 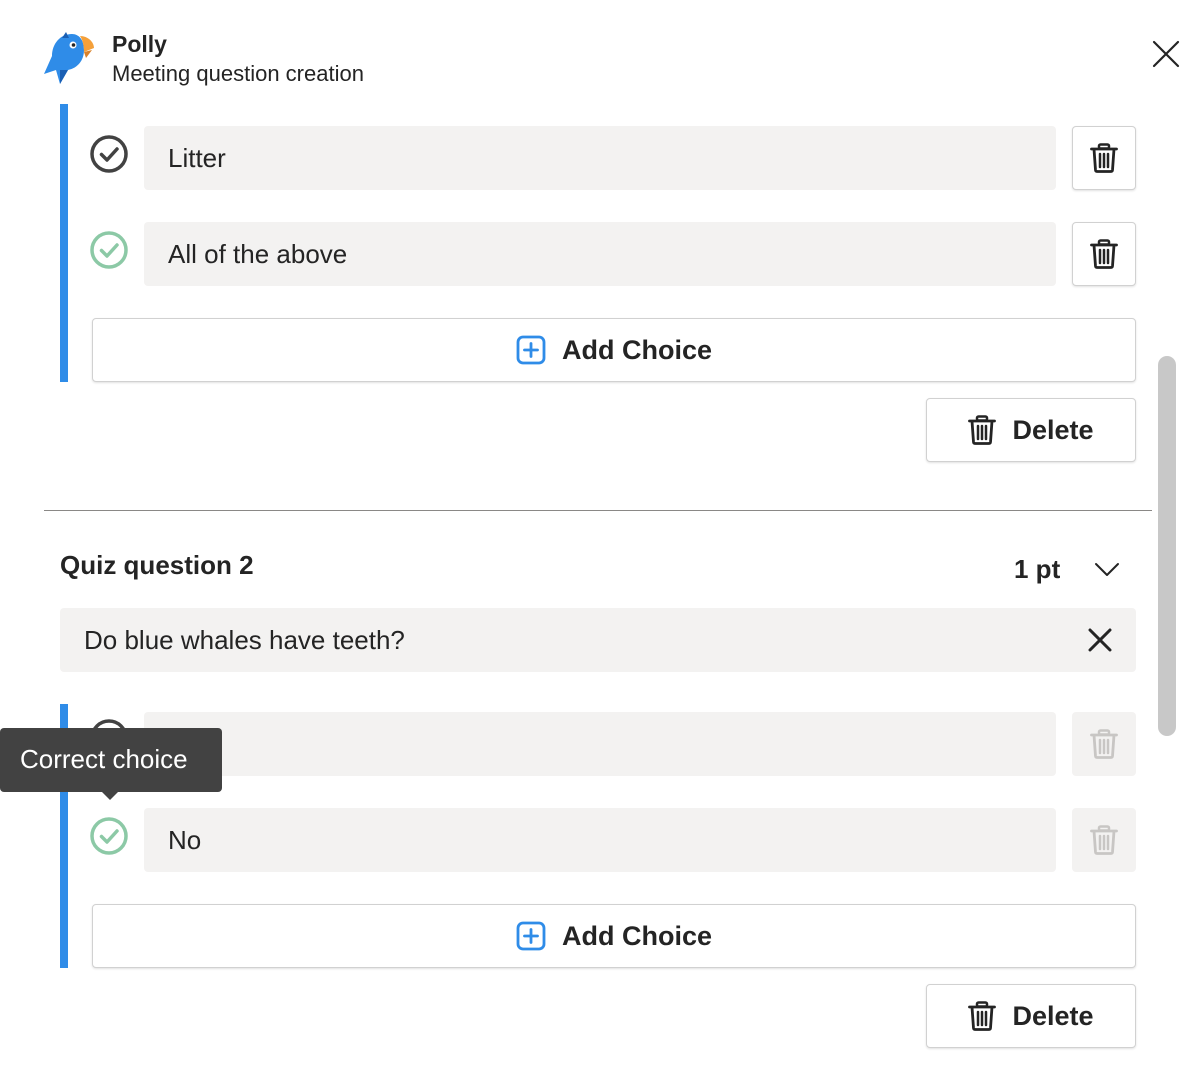 I want to click on choice-input: All of the above, so click(x=600, y=254).